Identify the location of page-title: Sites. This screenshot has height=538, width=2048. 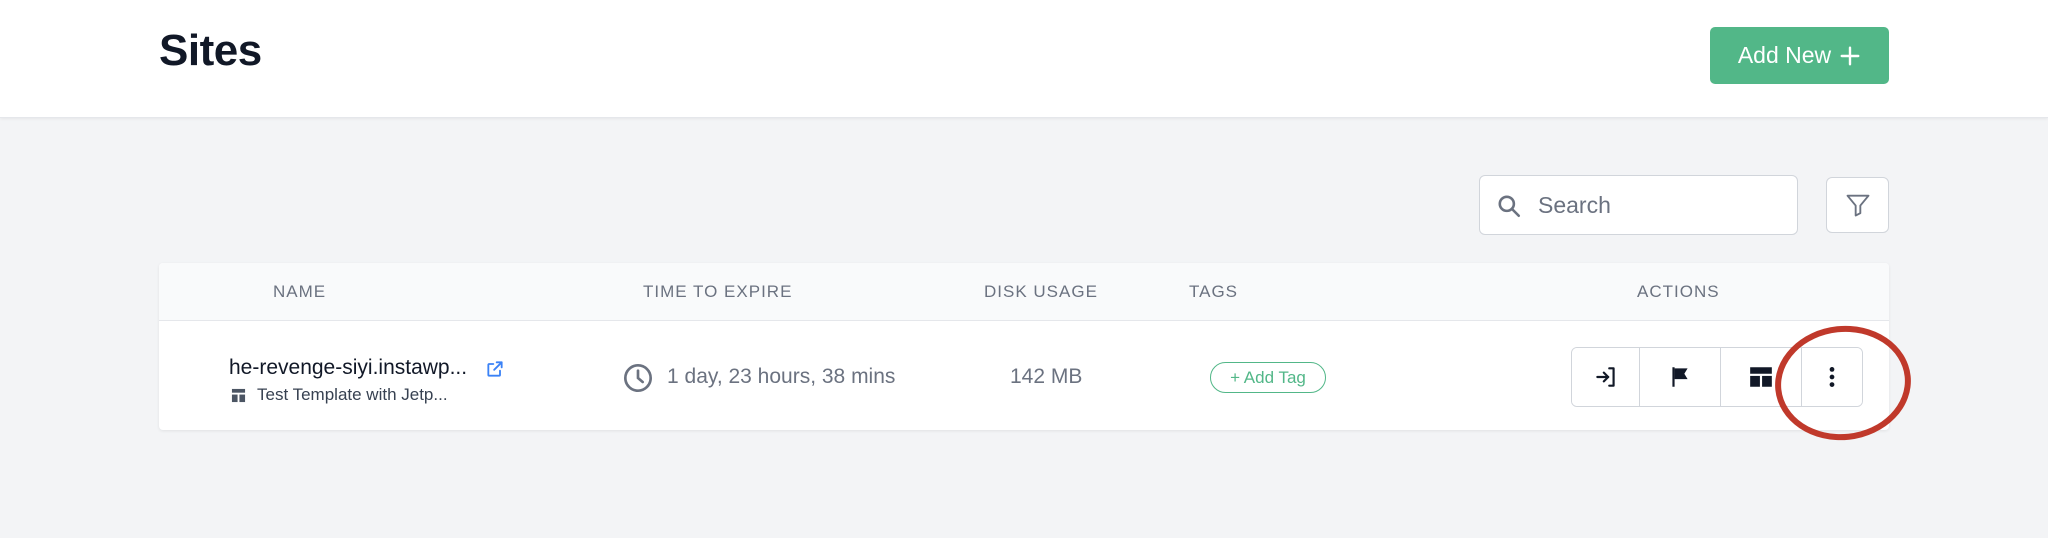
(210, 50).